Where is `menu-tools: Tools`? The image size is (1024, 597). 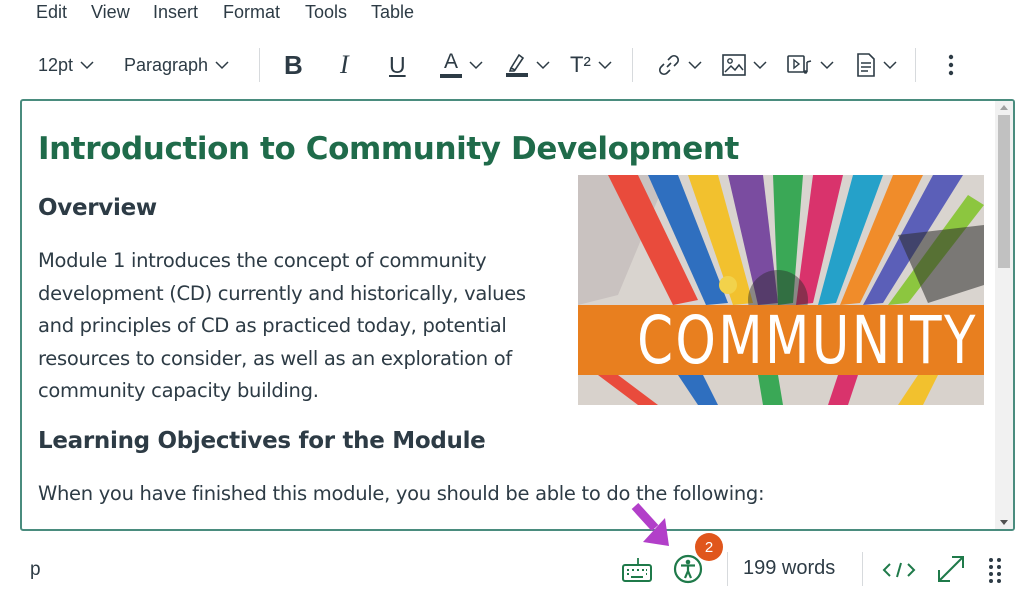
menu-tools: Tools is located at coordinates (326, 12).